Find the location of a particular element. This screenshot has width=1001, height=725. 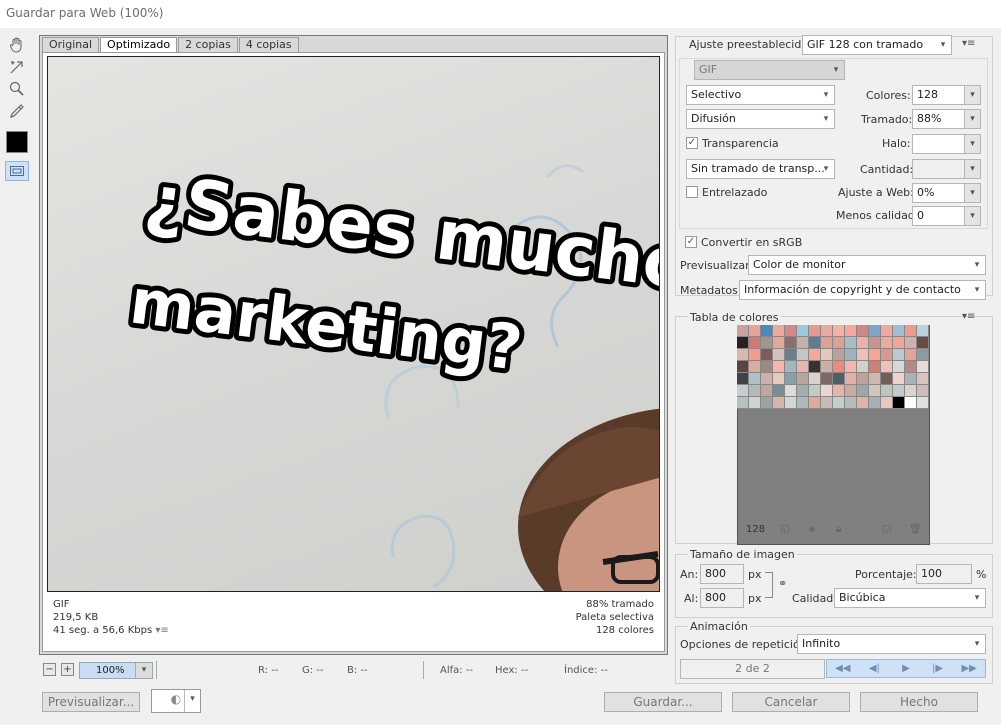

convert-srgb-checkbox: ✓ is located at coordinates (691, 242).